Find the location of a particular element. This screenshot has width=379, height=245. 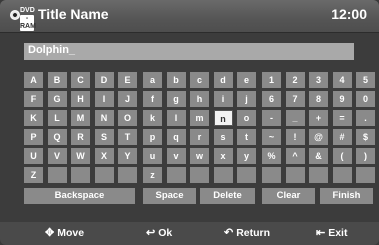

char-key: 0 is located at coordinates (365, 99).